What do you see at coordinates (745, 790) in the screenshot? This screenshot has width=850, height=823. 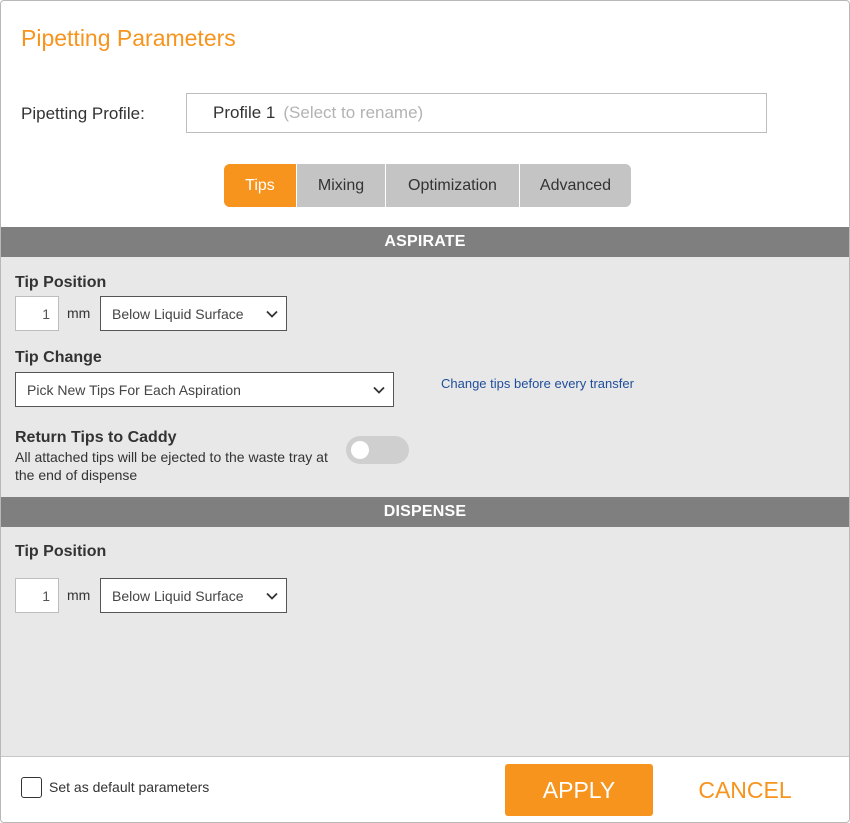 I see `cancel-button: CANCEL` at bounding box center [745, 790].